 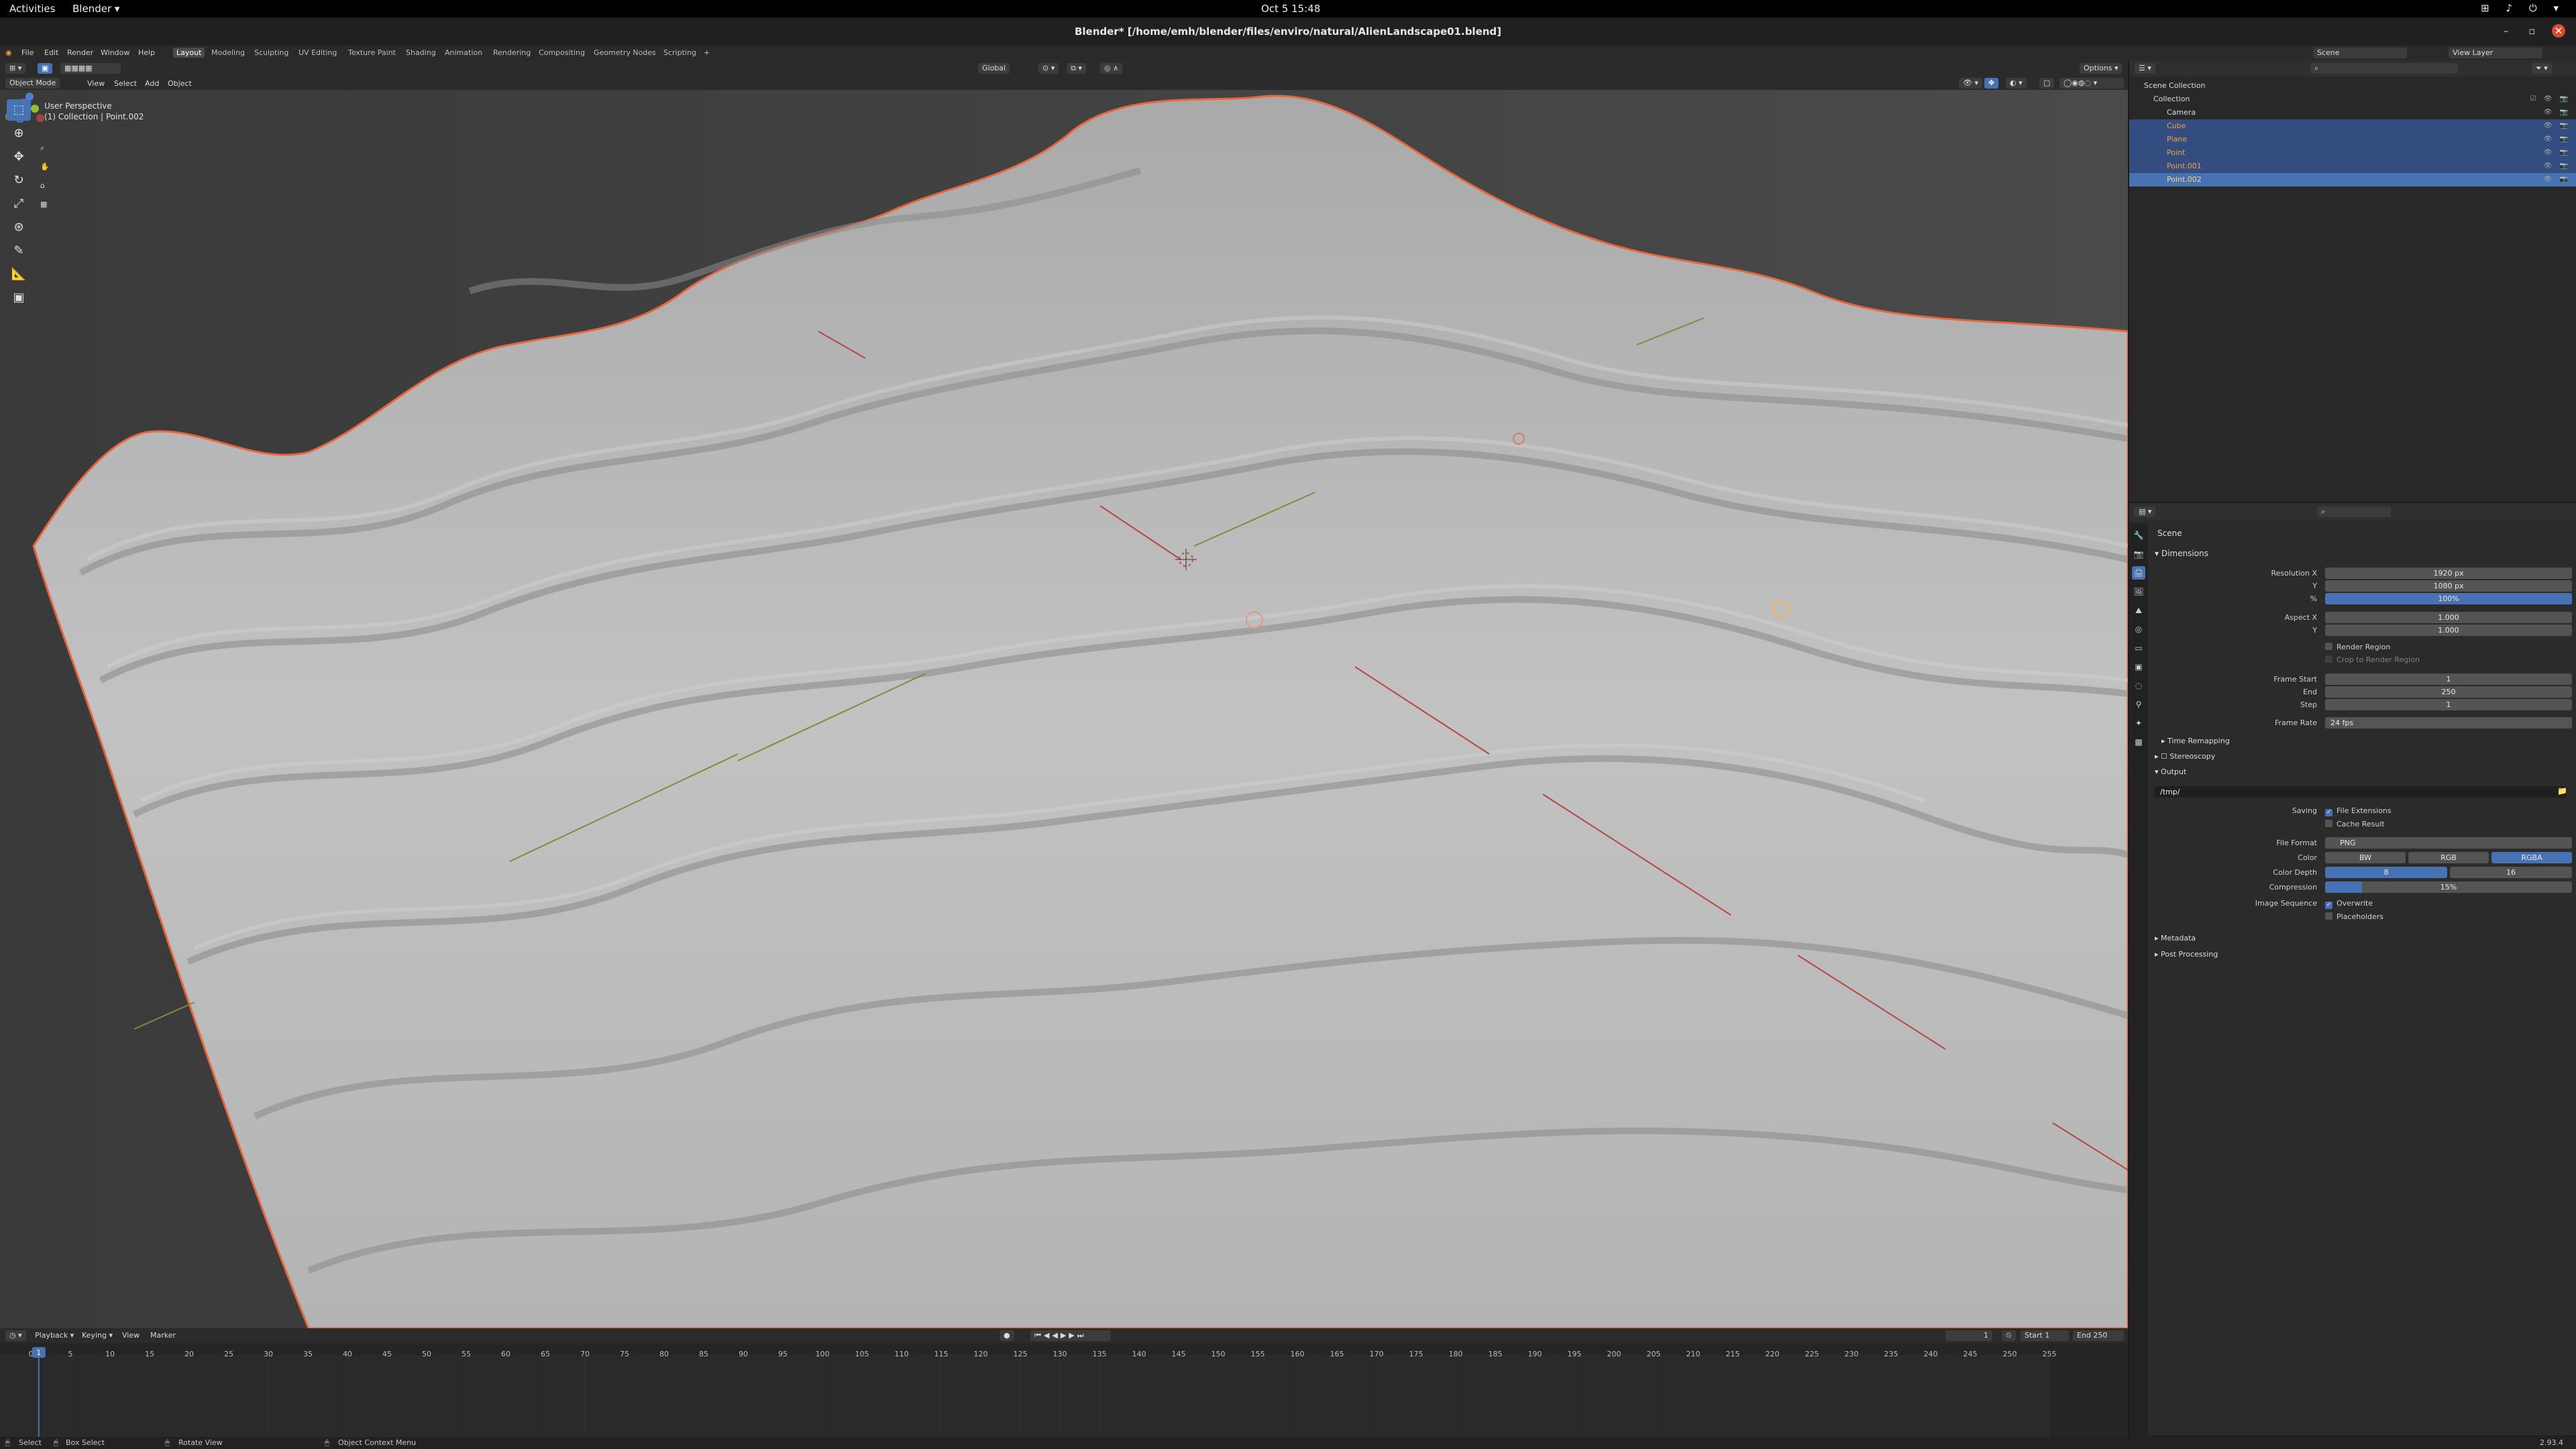 What do you see at coordinates (2138, 591) in the screenshot?
I see `view-layer-tab-icon: 🖼` at bounding box center [2138, 591].